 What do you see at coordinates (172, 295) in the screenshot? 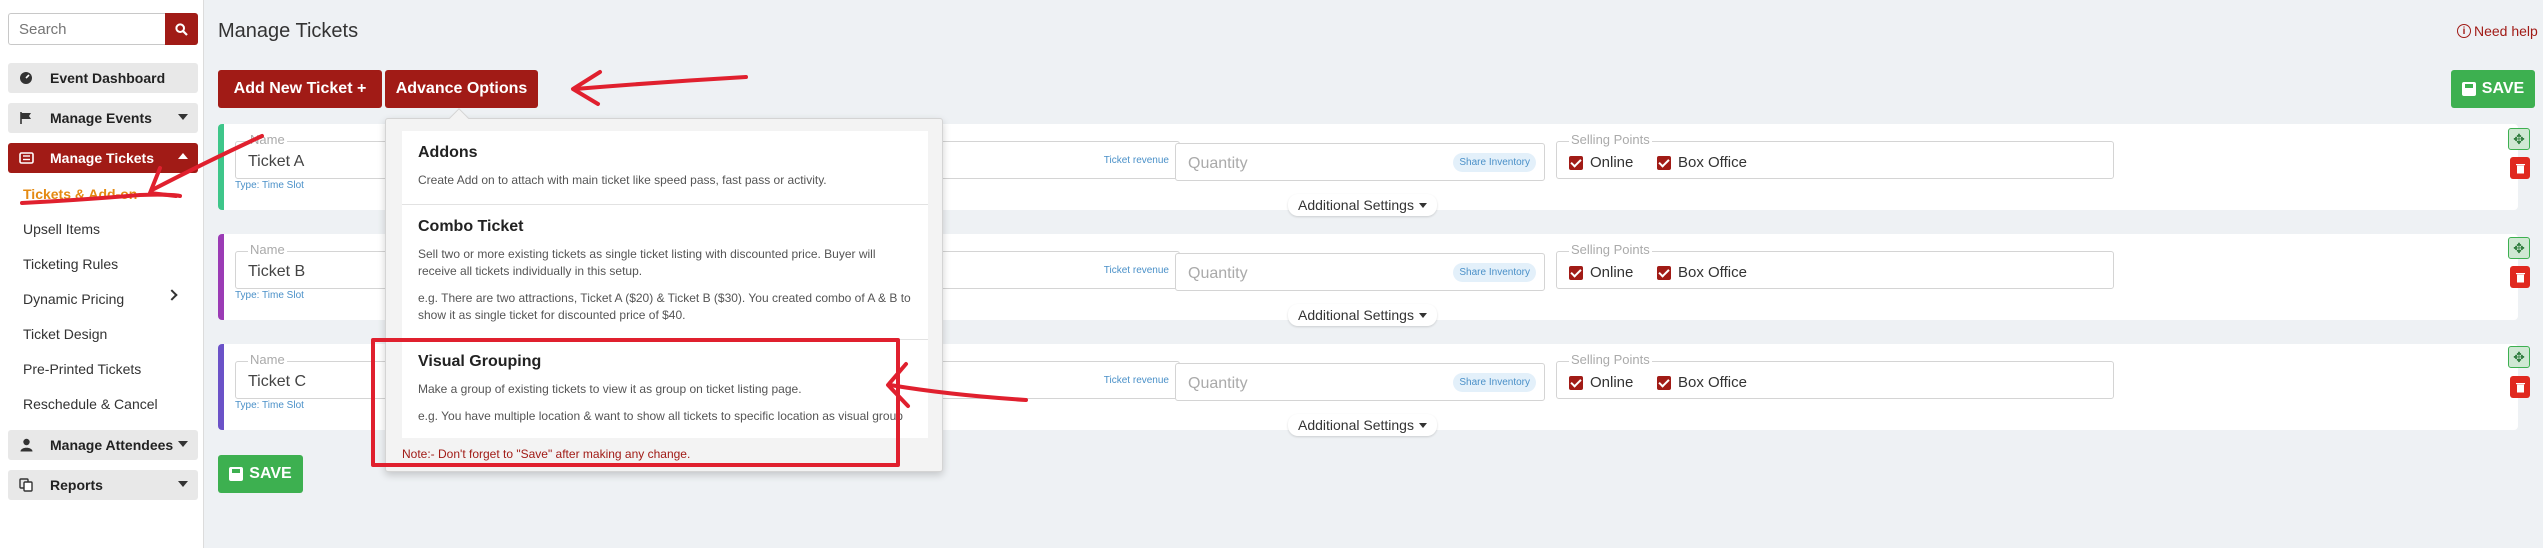
I see `chevron-right-icon` at bounding box center [172, 295].